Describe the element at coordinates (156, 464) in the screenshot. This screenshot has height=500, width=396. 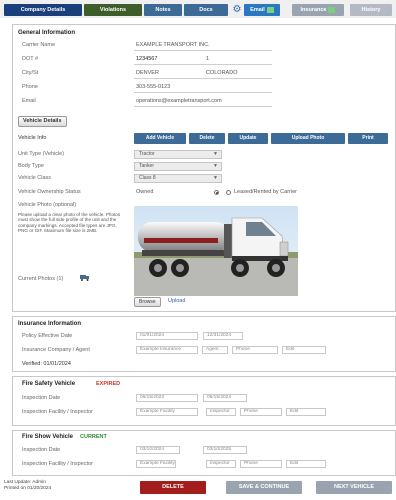
I see `show-facility-input: Example Facility` at that location.